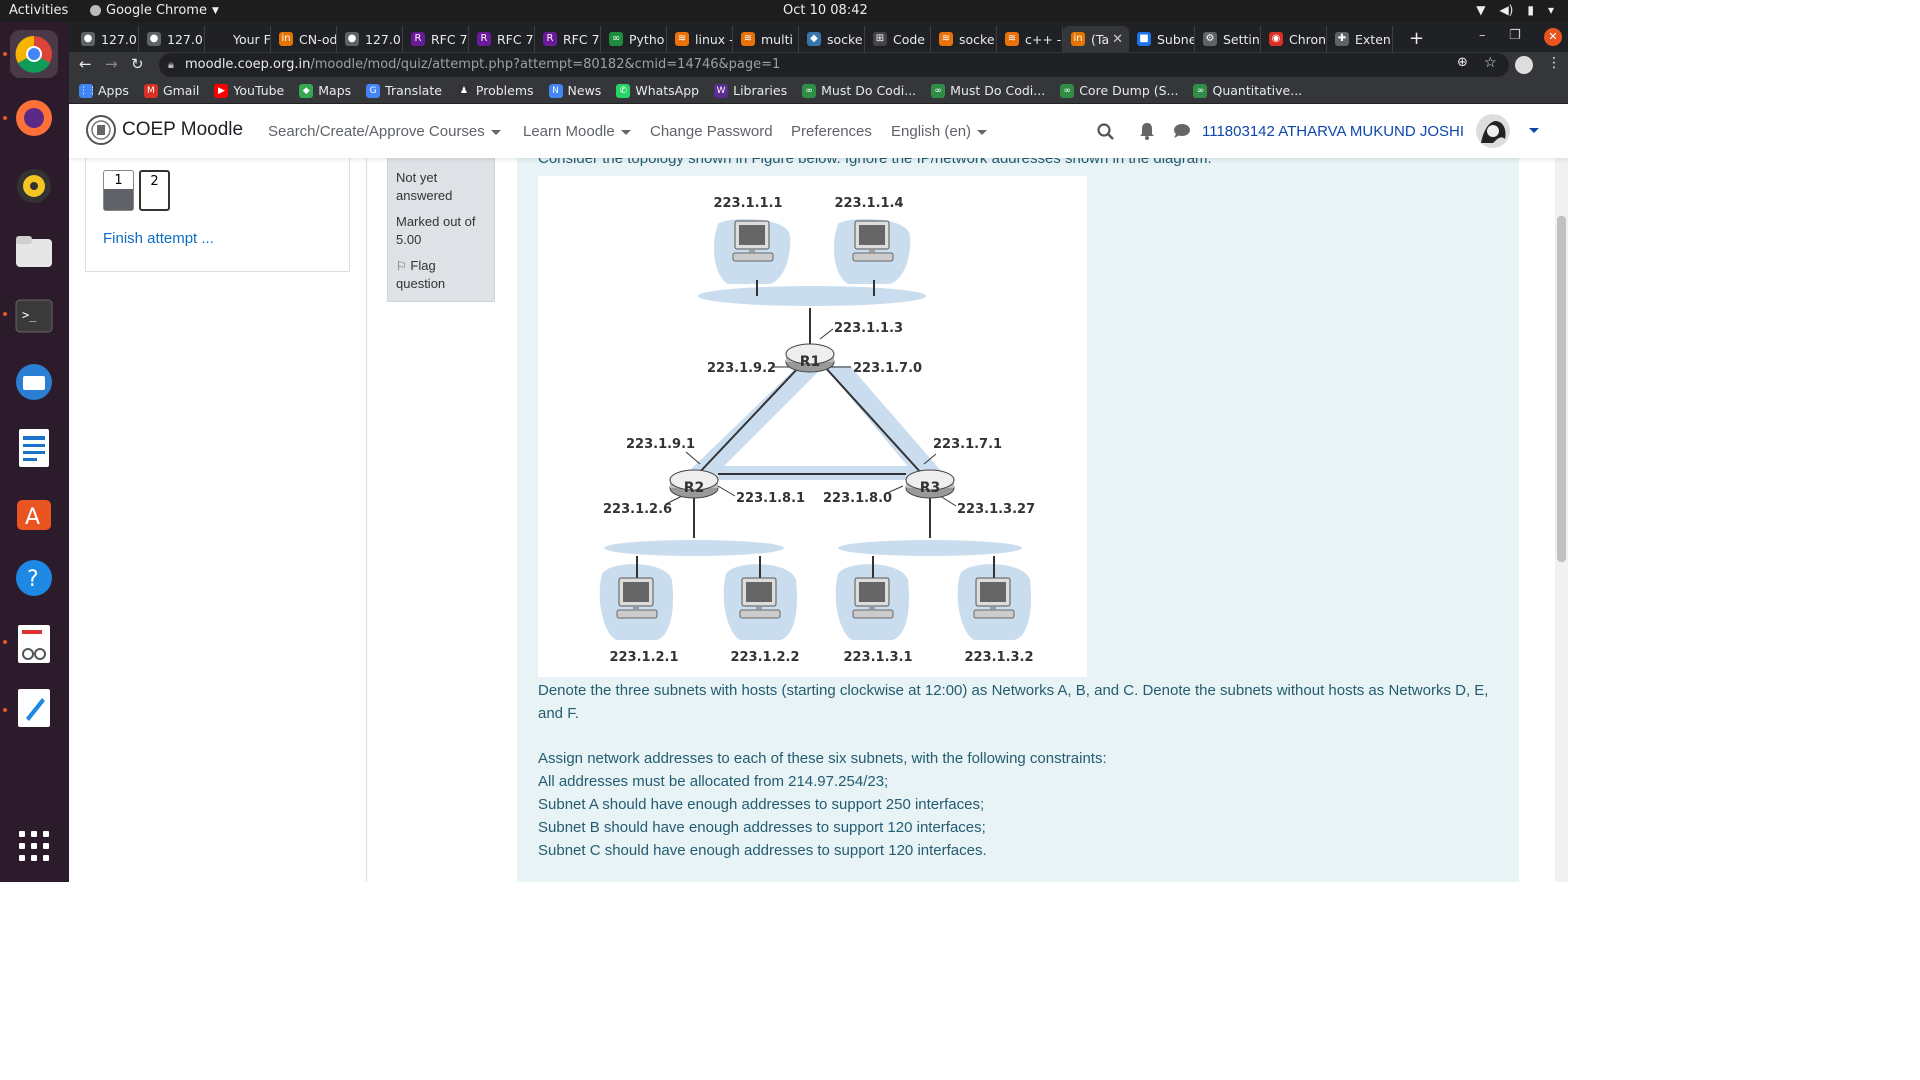 The width and height of the screenshot is (1920, 1080). What do you see at coordinates (700, 39) in the screenshot?
I see `browser-tab: ≋ linux -` at bounding box center [700, 39].